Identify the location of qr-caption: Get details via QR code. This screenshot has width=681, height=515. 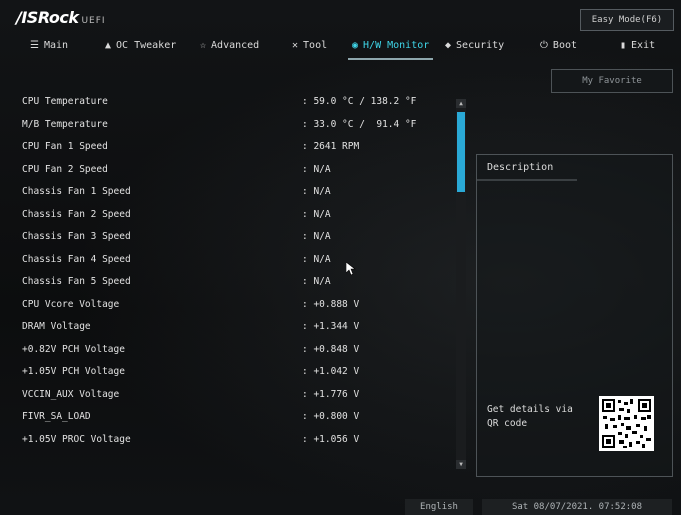
(530, 416).